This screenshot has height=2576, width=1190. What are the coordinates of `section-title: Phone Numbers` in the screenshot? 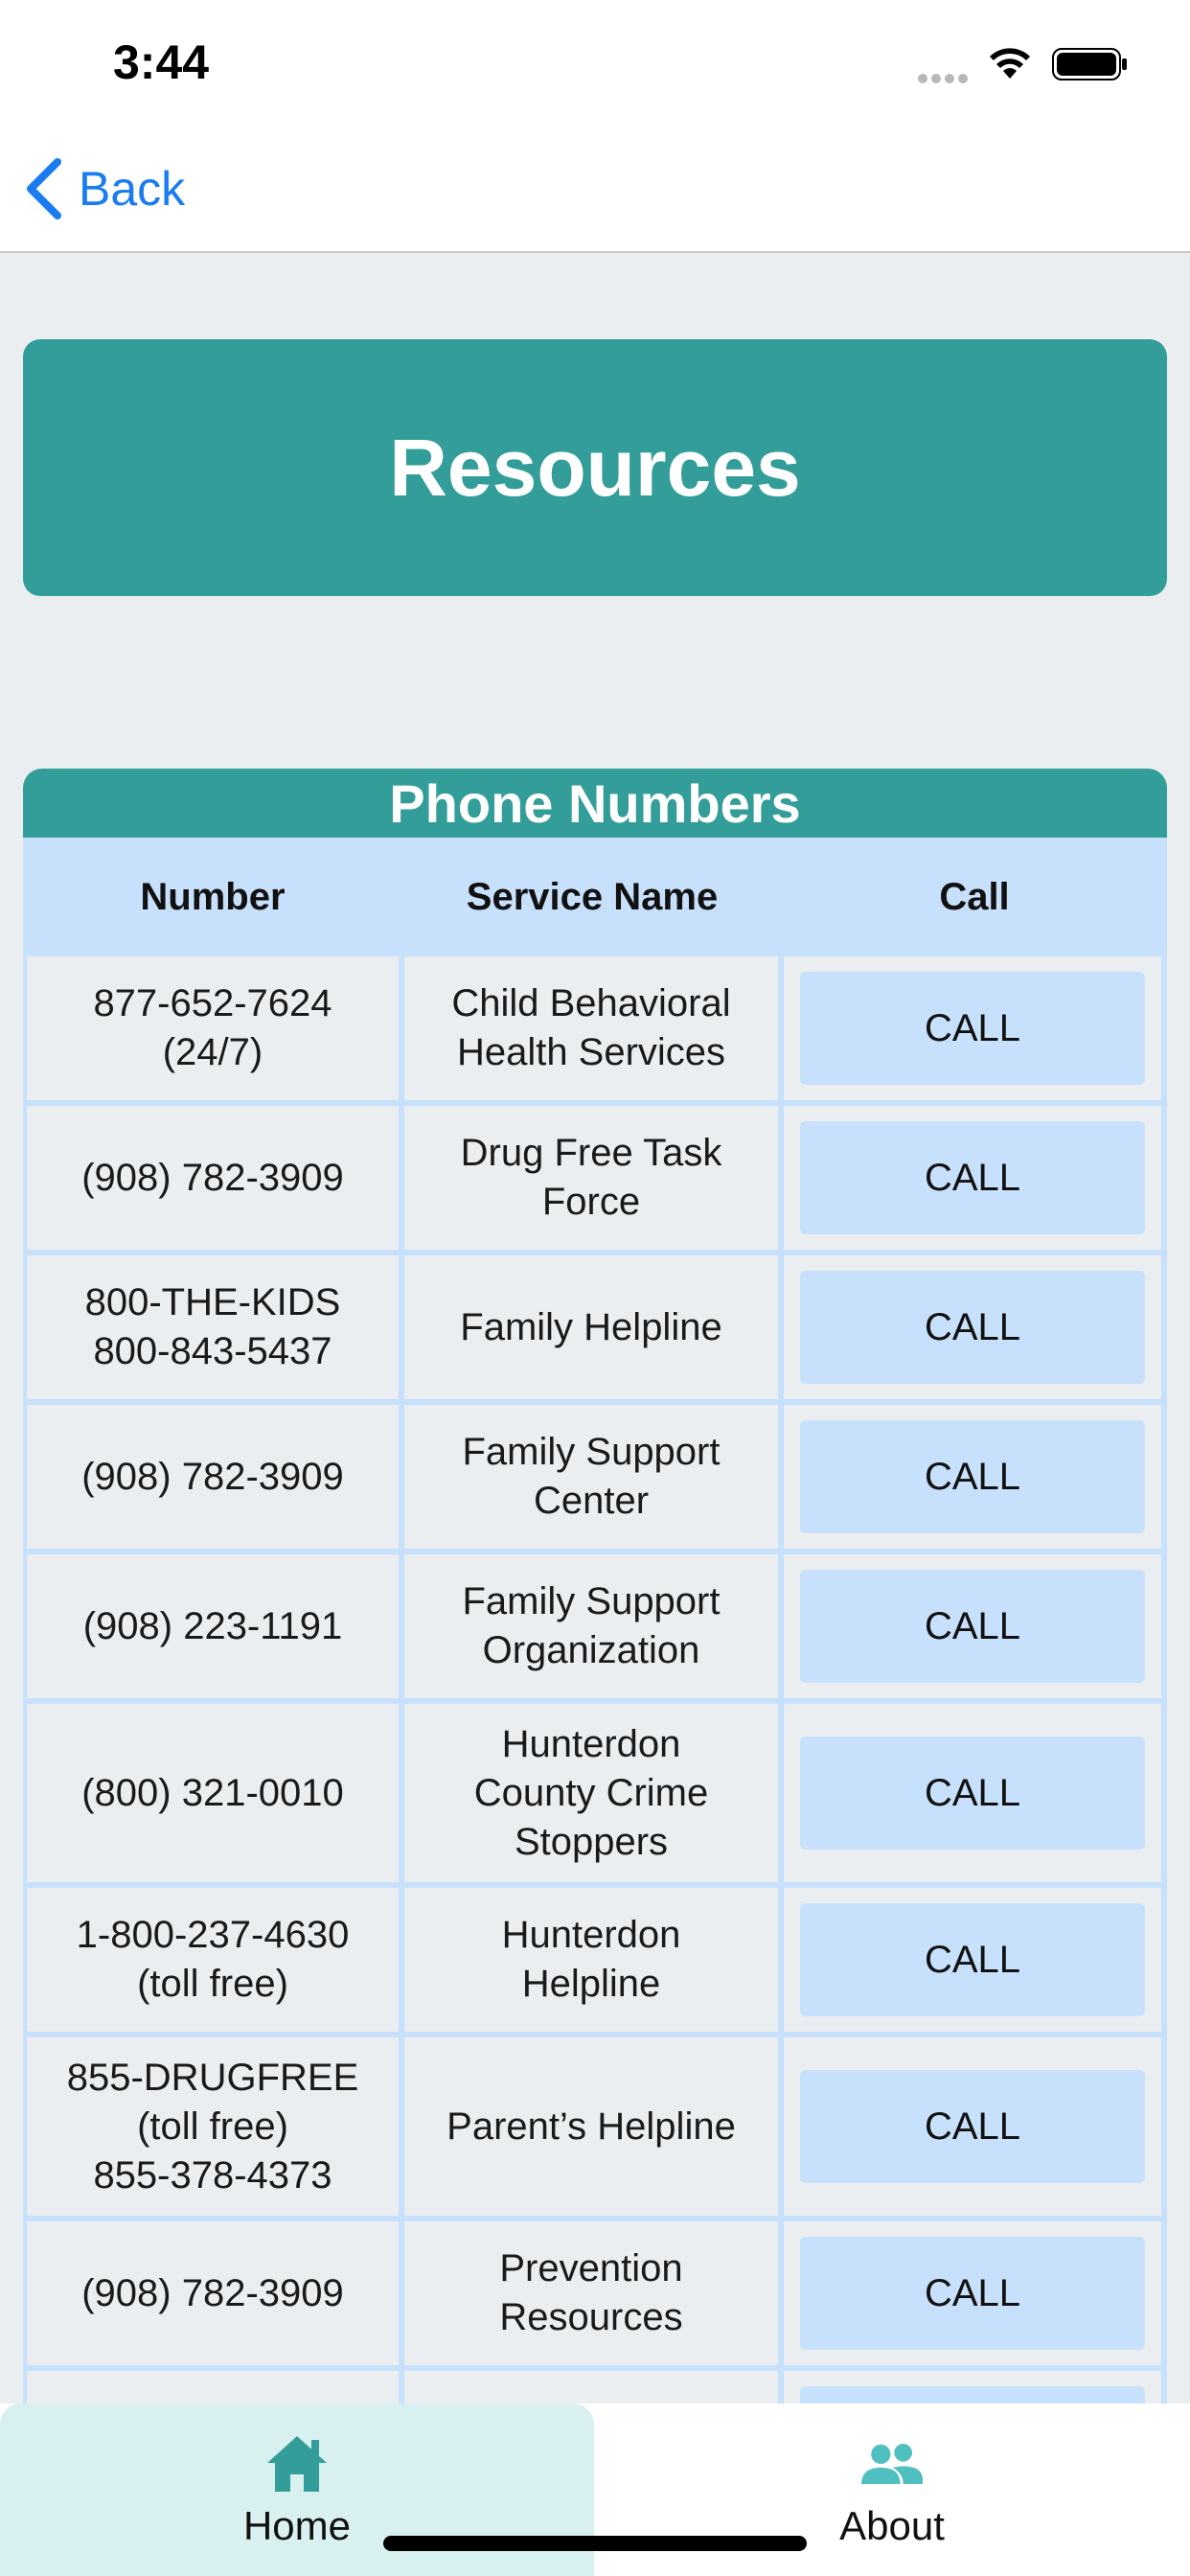 It's located at (595, 803).